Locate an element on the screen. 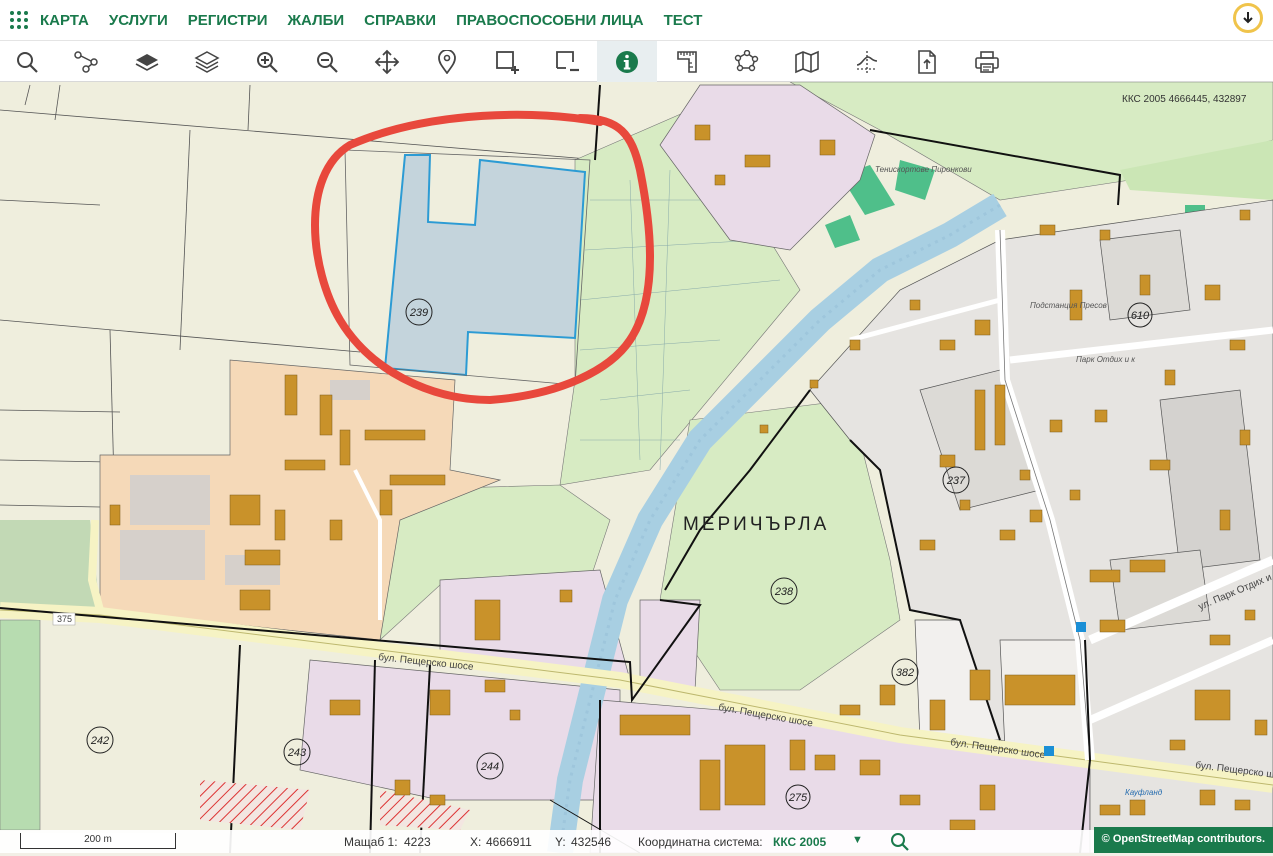  export-icon is located at coordinates (927, 61).